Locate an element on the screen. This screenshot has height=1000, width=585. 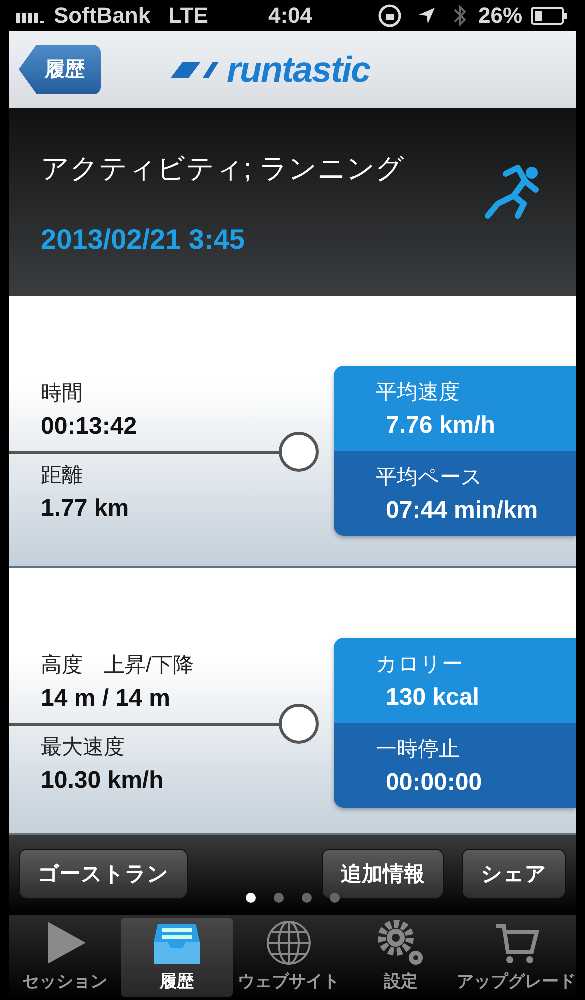
stat-value: 14 m / 14 m is located at coordinates (106, 699).